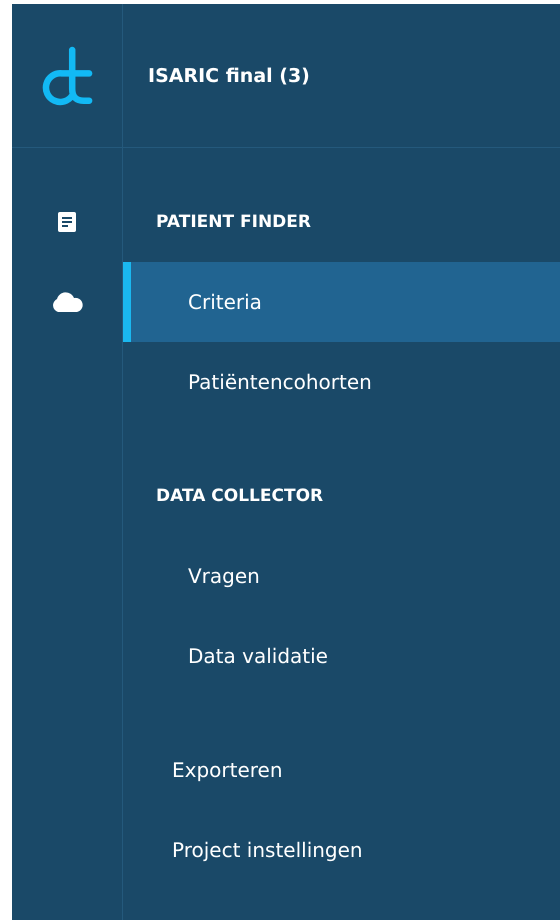  Describe the element at coordinates (341, 576) in the screenshot. I see `nav-item: Vragen` at that location.